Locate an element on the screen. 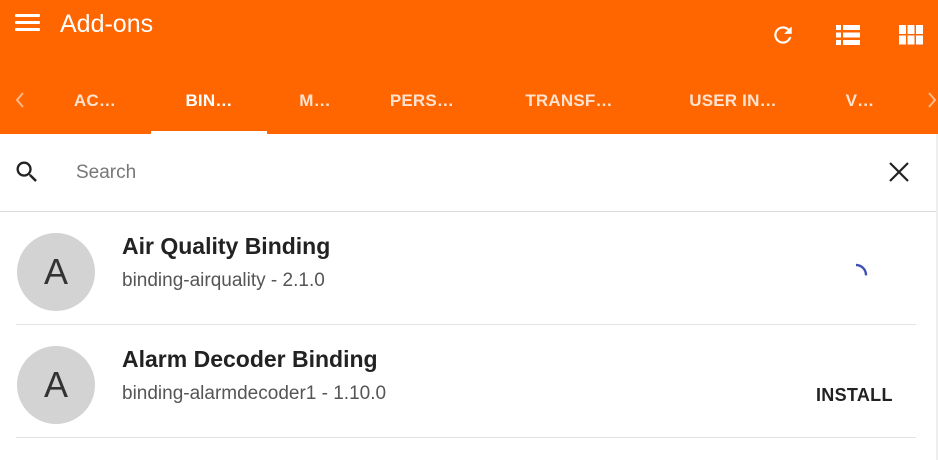 The height and width of the screenshot is (460, 938). list-view-icon is located at coordinates (848, 35).